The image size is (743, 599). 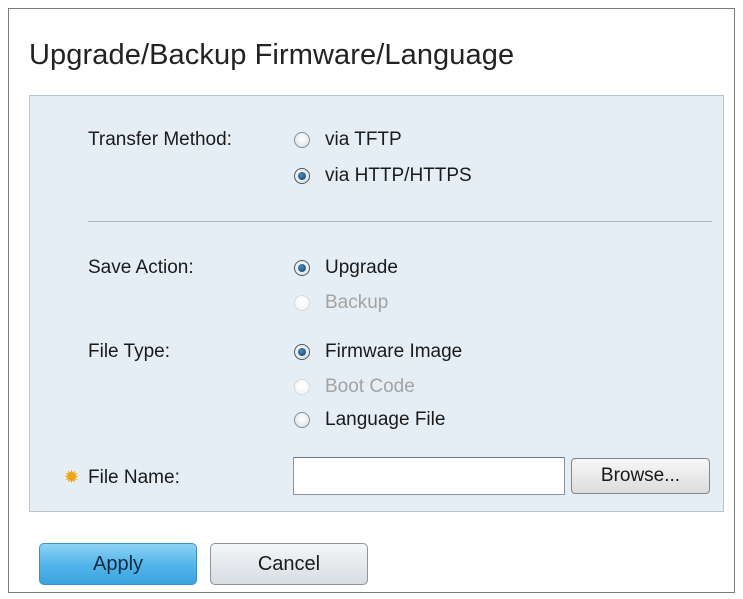 I want to click on radio-via-http-https: via HTTP/HTTPS, so click(x=383, y=176).